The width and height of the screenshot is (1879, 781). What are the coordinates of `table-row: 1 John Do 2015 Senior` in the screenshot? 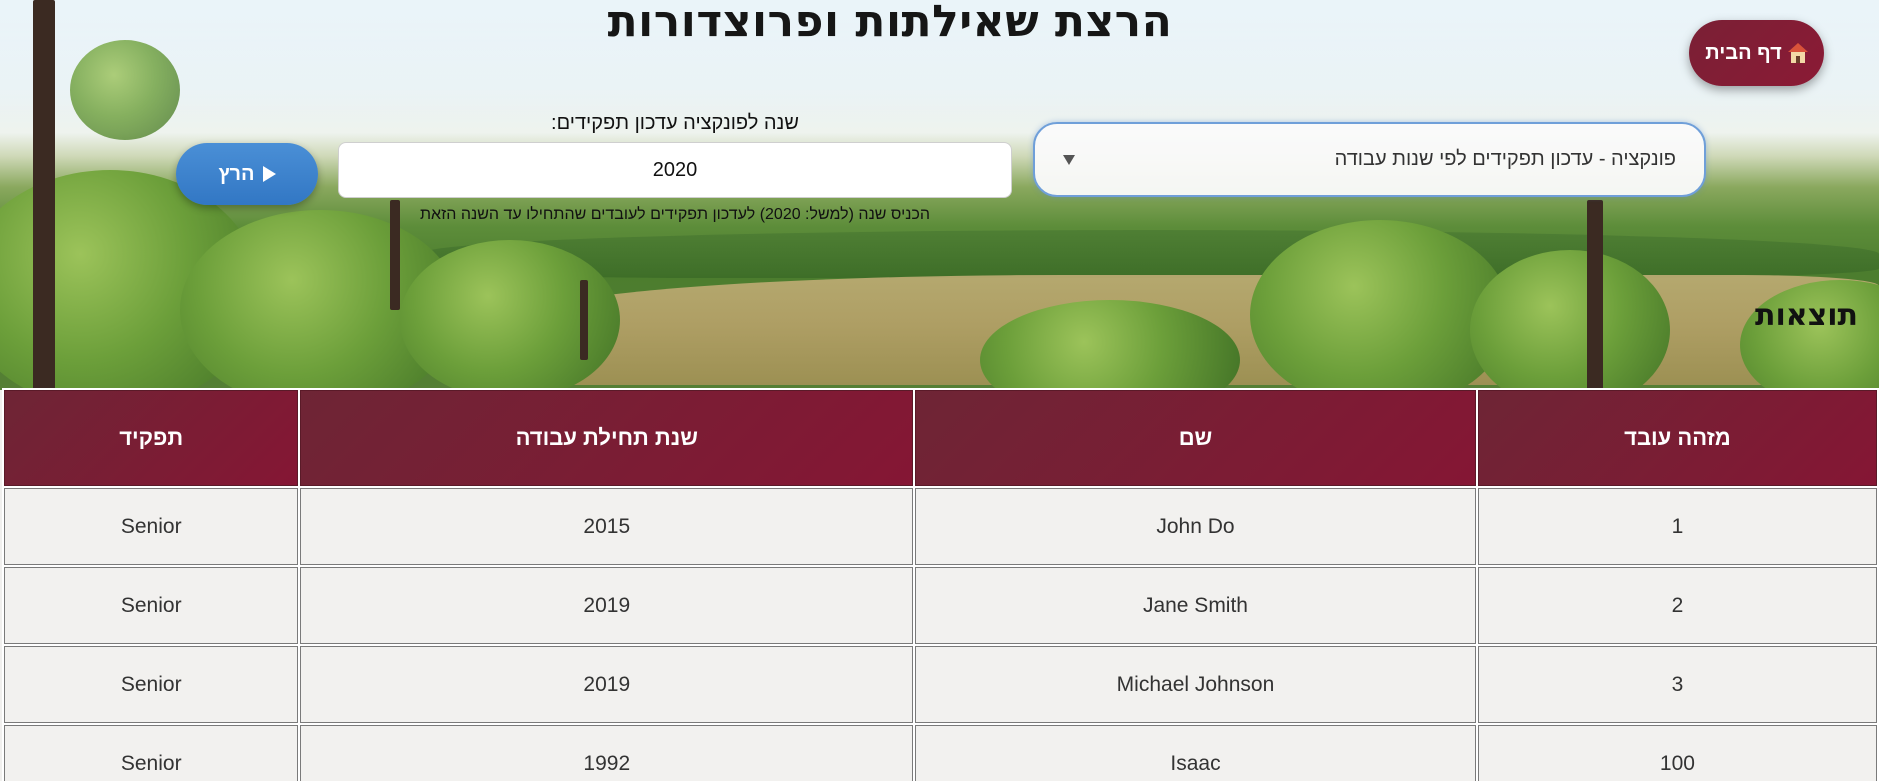 It's located at (940, 526).